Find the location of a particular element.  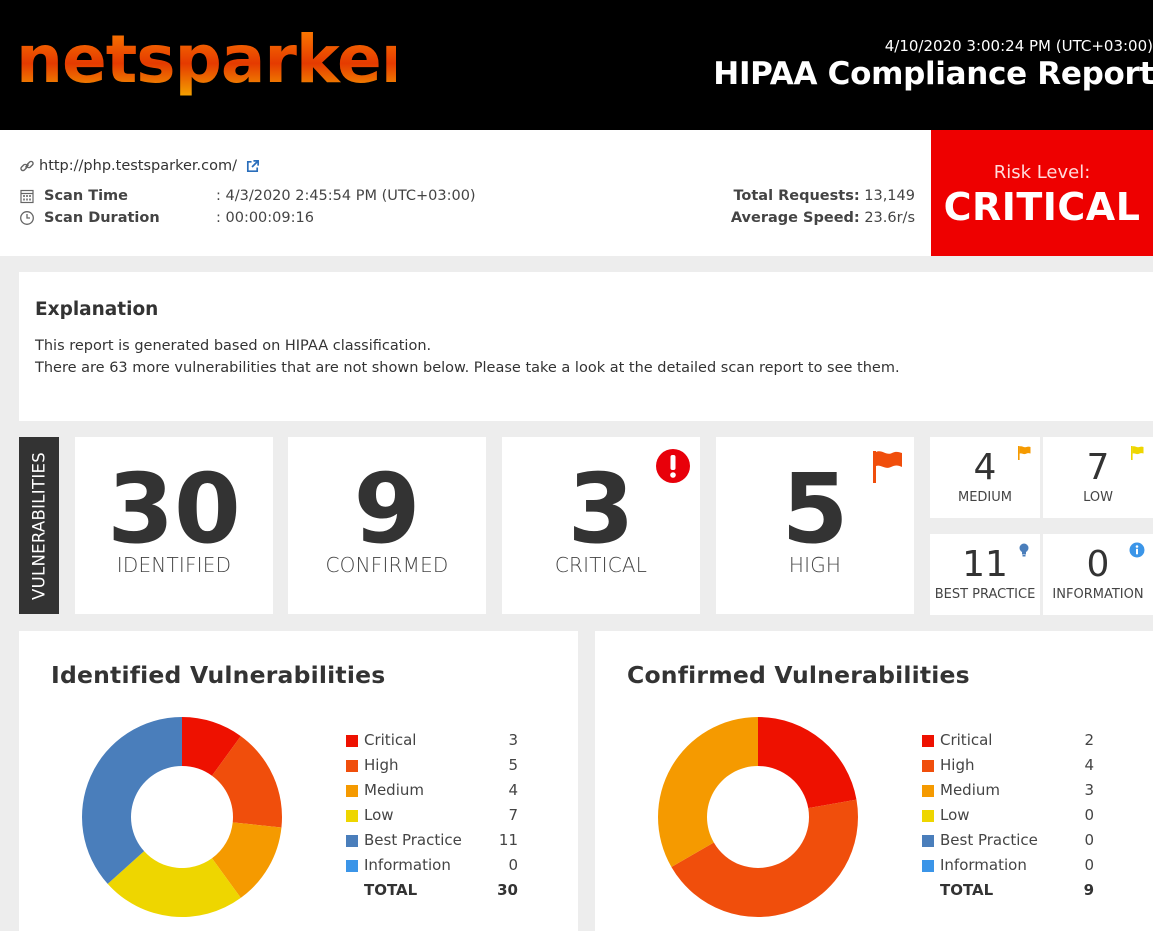

information-box: 0 INFORMATION is located at coordinates (1098, 574).